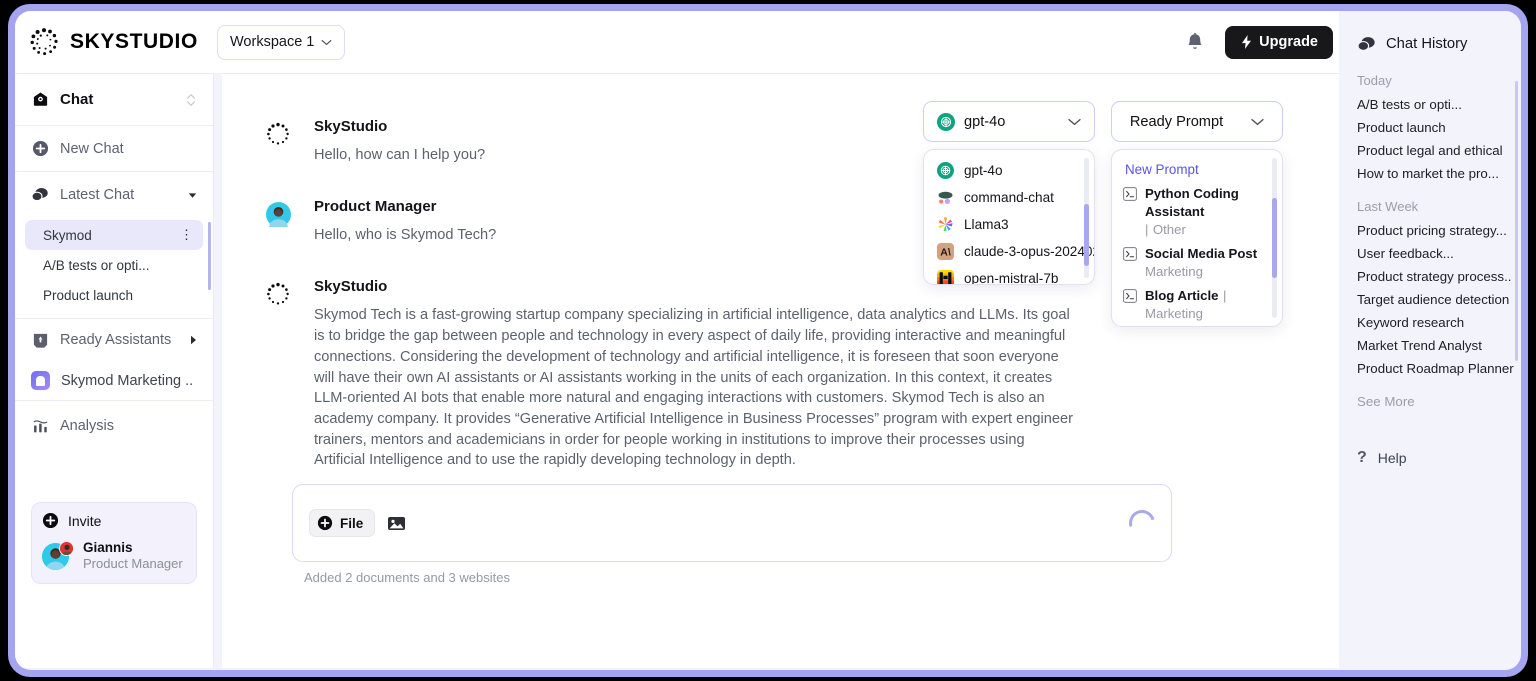 This screenshot has height=681, width=1536. I want to click on file-button-label: File, so click(352, 523).